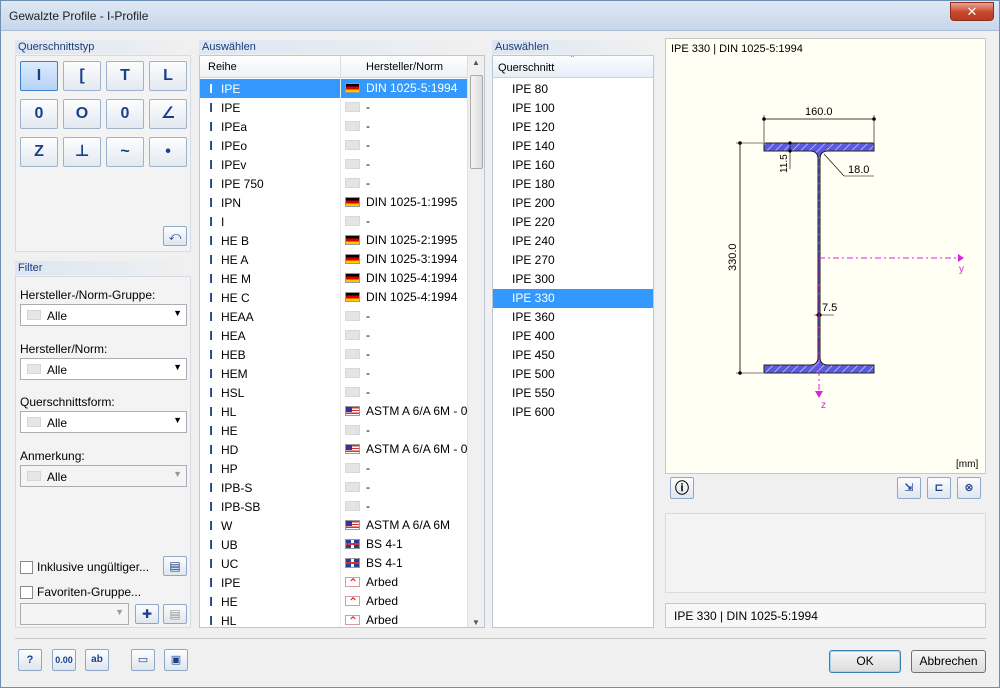  Describe the element at coordinates (573, 165) in the screenshot. I see `section-row: IPE 160` at that location.